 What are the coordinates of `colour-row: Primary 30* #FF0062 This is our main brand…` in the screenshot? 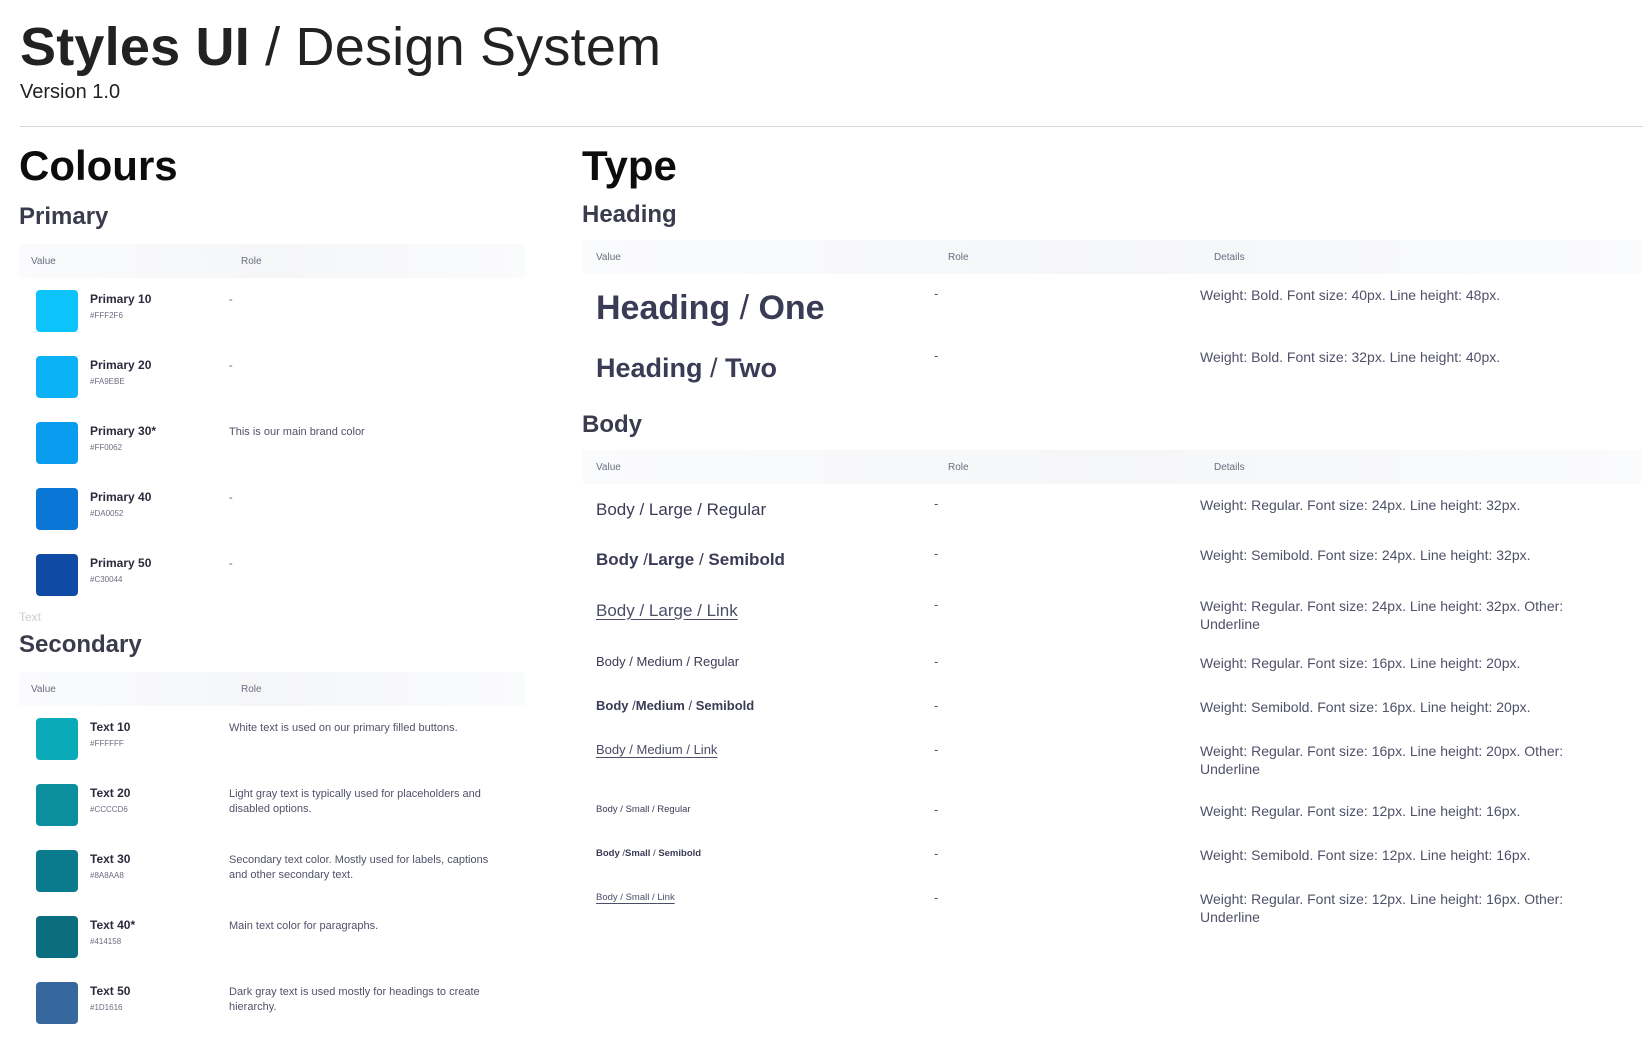 It's located at (272, 443).